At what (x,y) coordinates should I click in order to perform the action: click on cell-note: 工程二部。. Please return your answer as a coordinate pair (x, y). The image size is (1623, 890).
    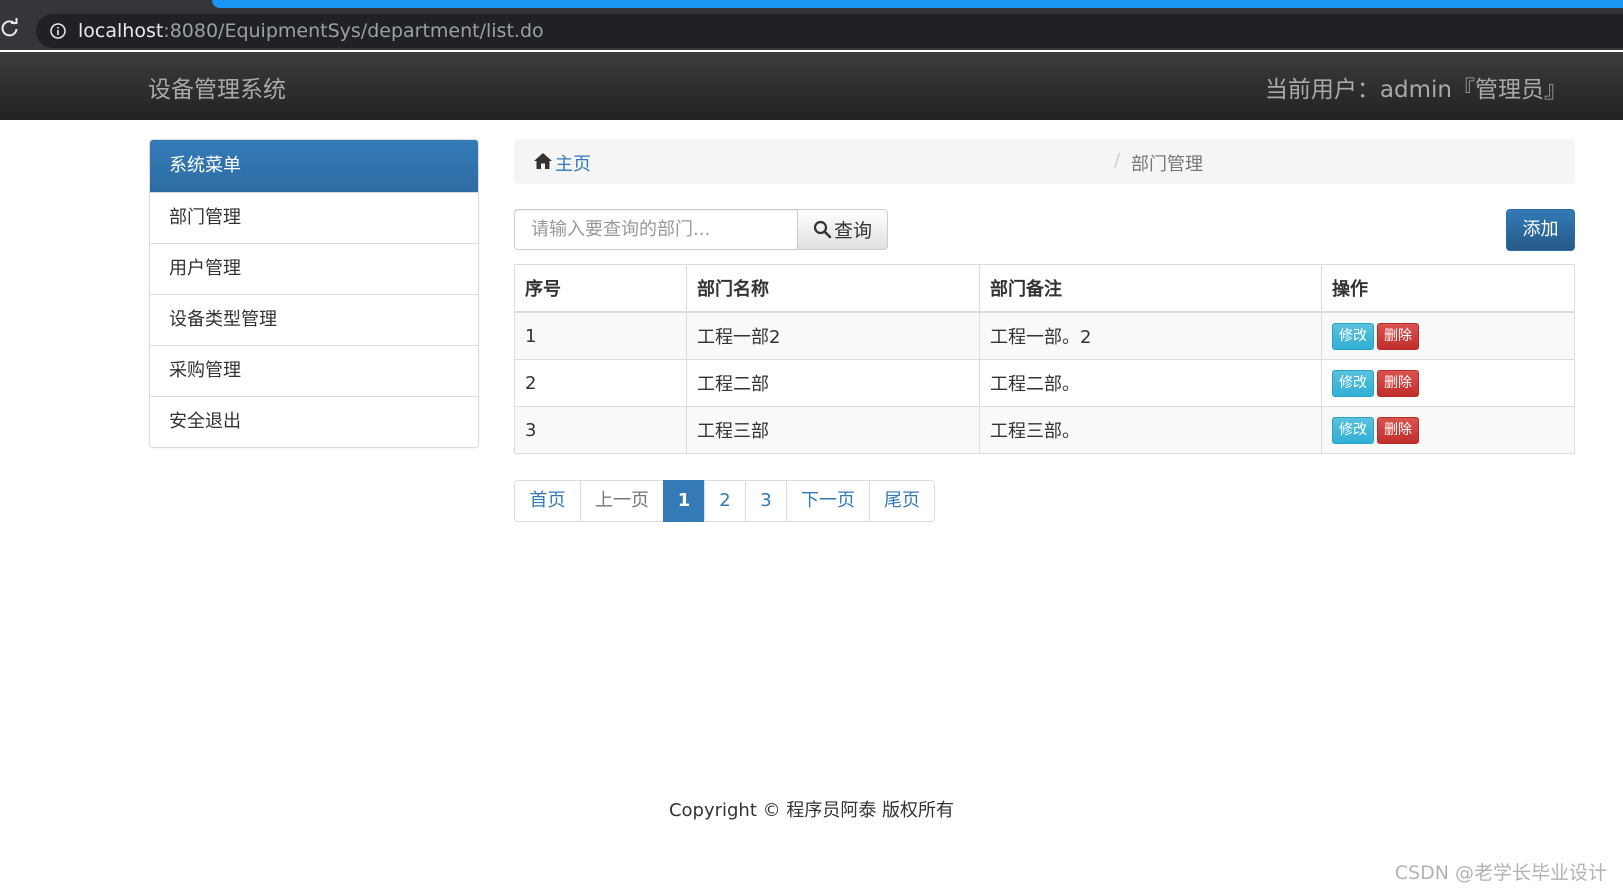
    Looking at the image, I should click on (1150, 383).